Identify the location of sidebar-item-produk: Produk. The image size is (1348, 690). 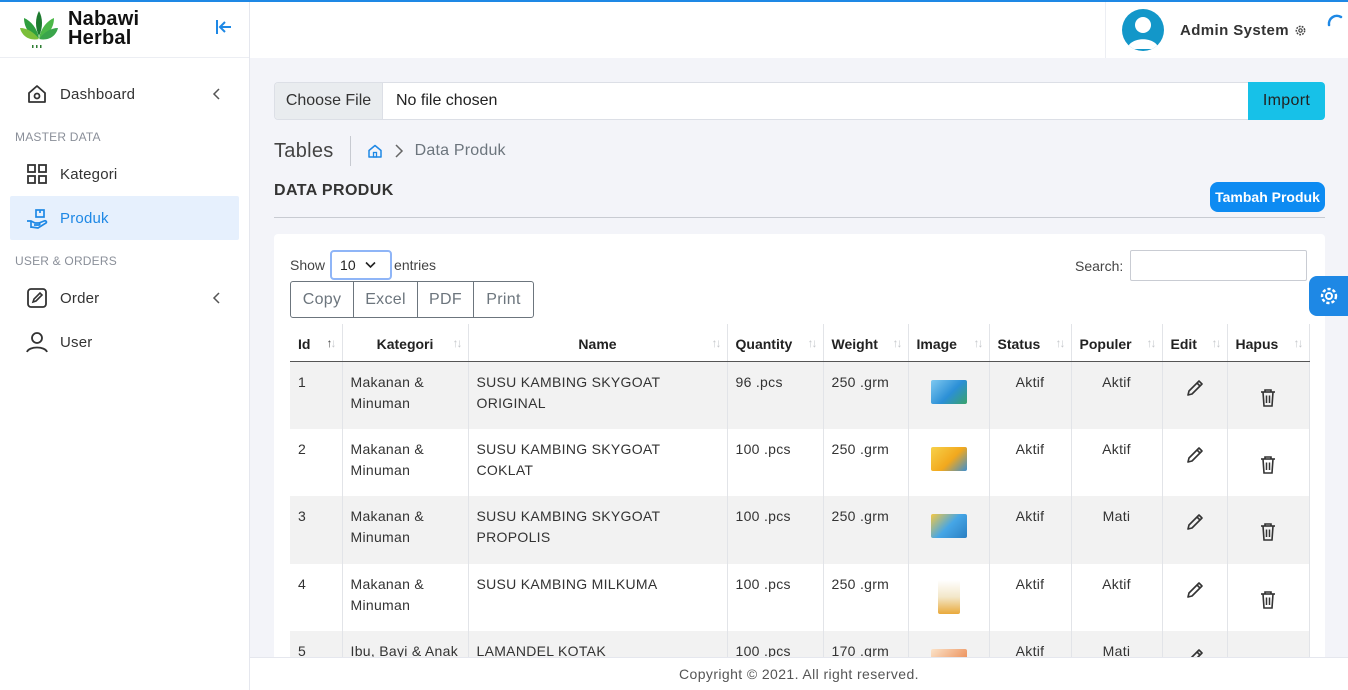
(124, 218).